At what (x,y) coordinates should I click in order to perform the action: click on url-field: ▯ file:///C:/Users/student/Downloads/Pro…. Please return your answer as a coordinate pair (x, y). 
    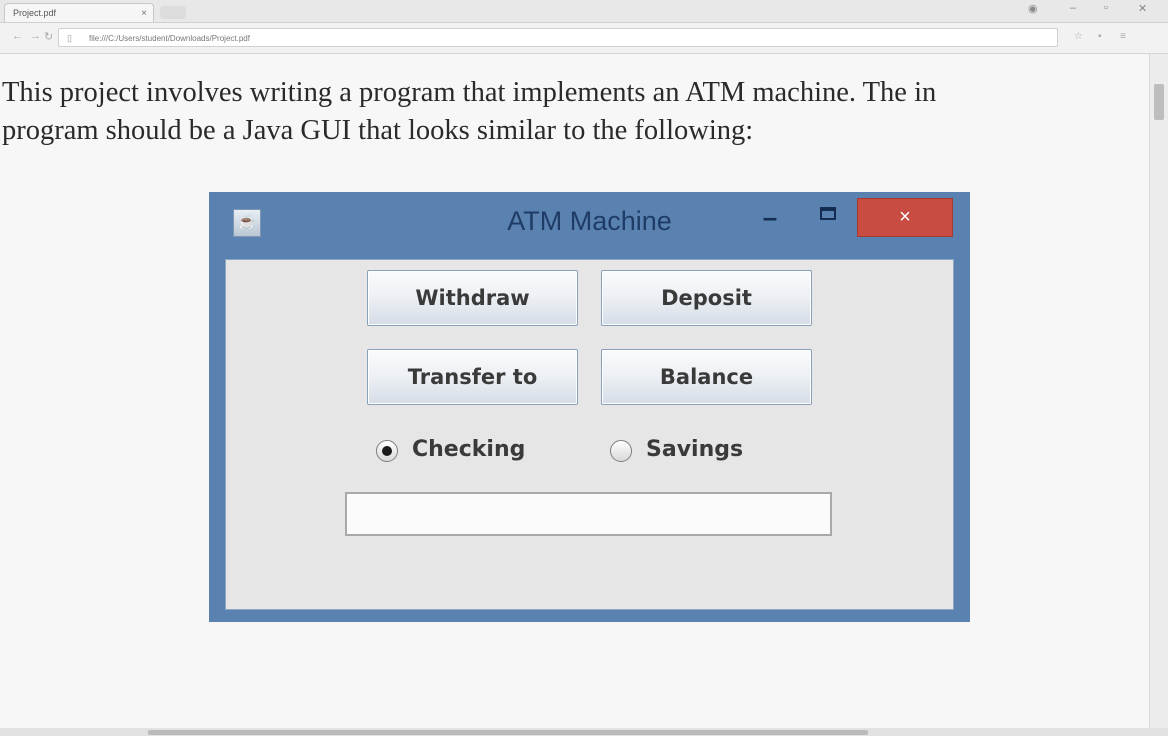
    Looking at the image, I should click on (558, 37).